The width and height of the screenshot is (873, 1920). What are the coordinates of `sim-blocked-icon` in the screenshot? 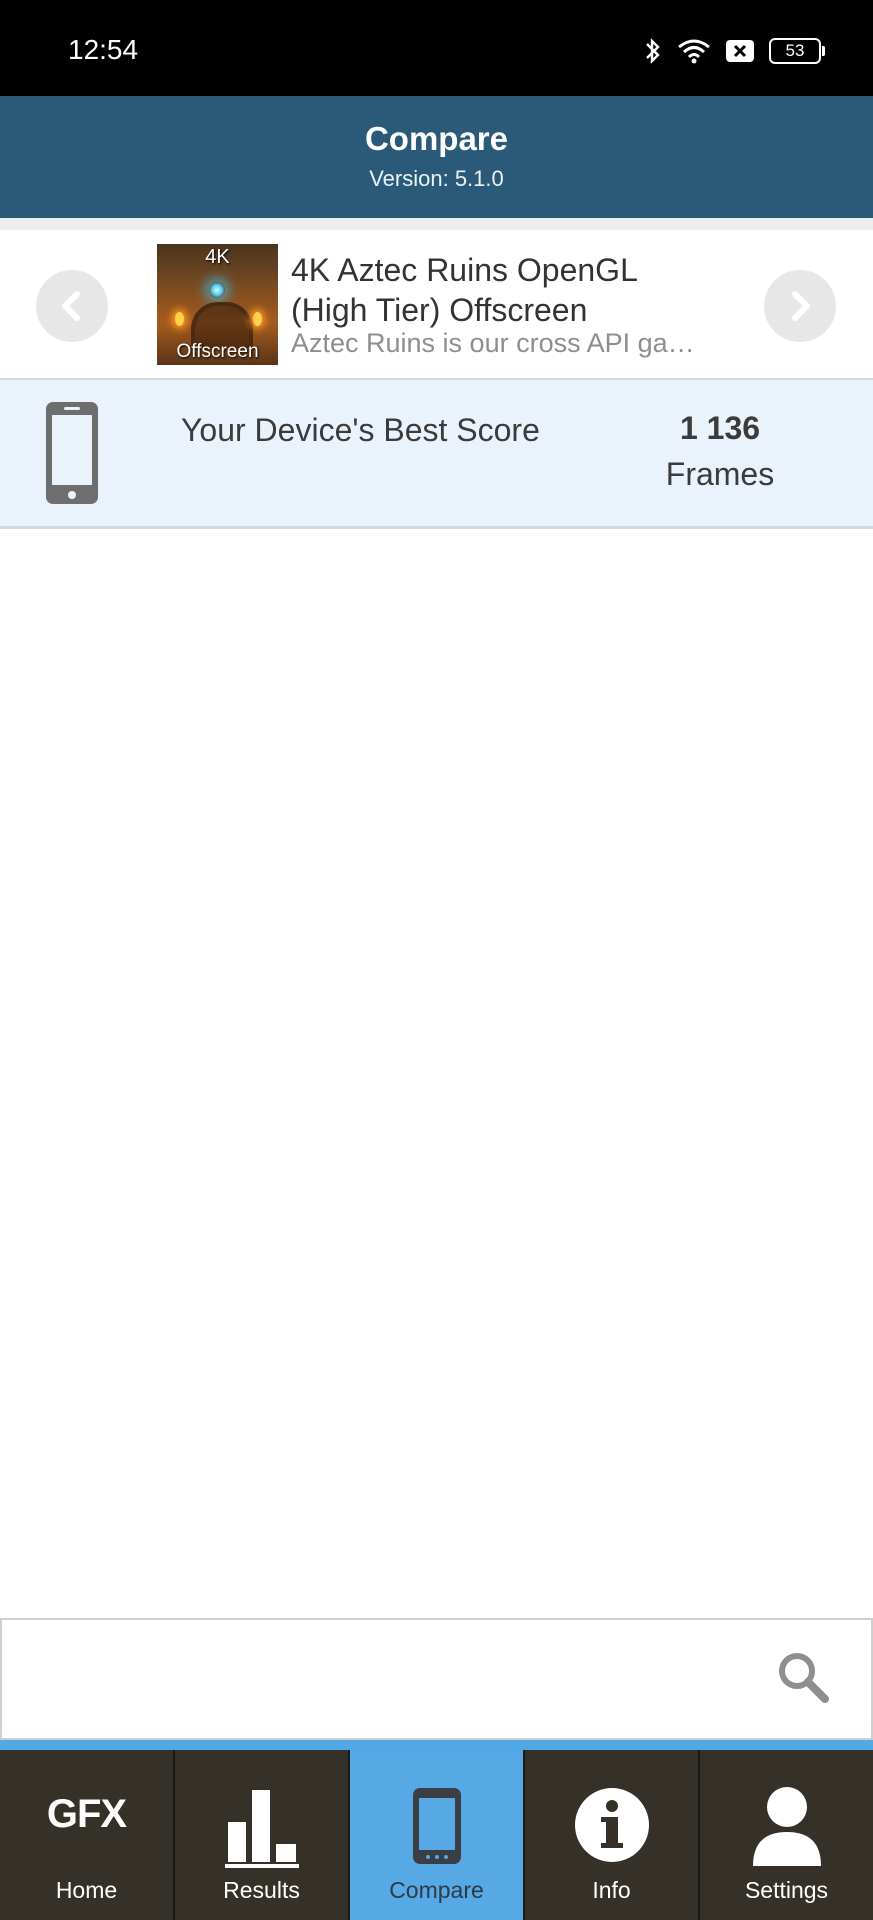 It's located at (740, 51).